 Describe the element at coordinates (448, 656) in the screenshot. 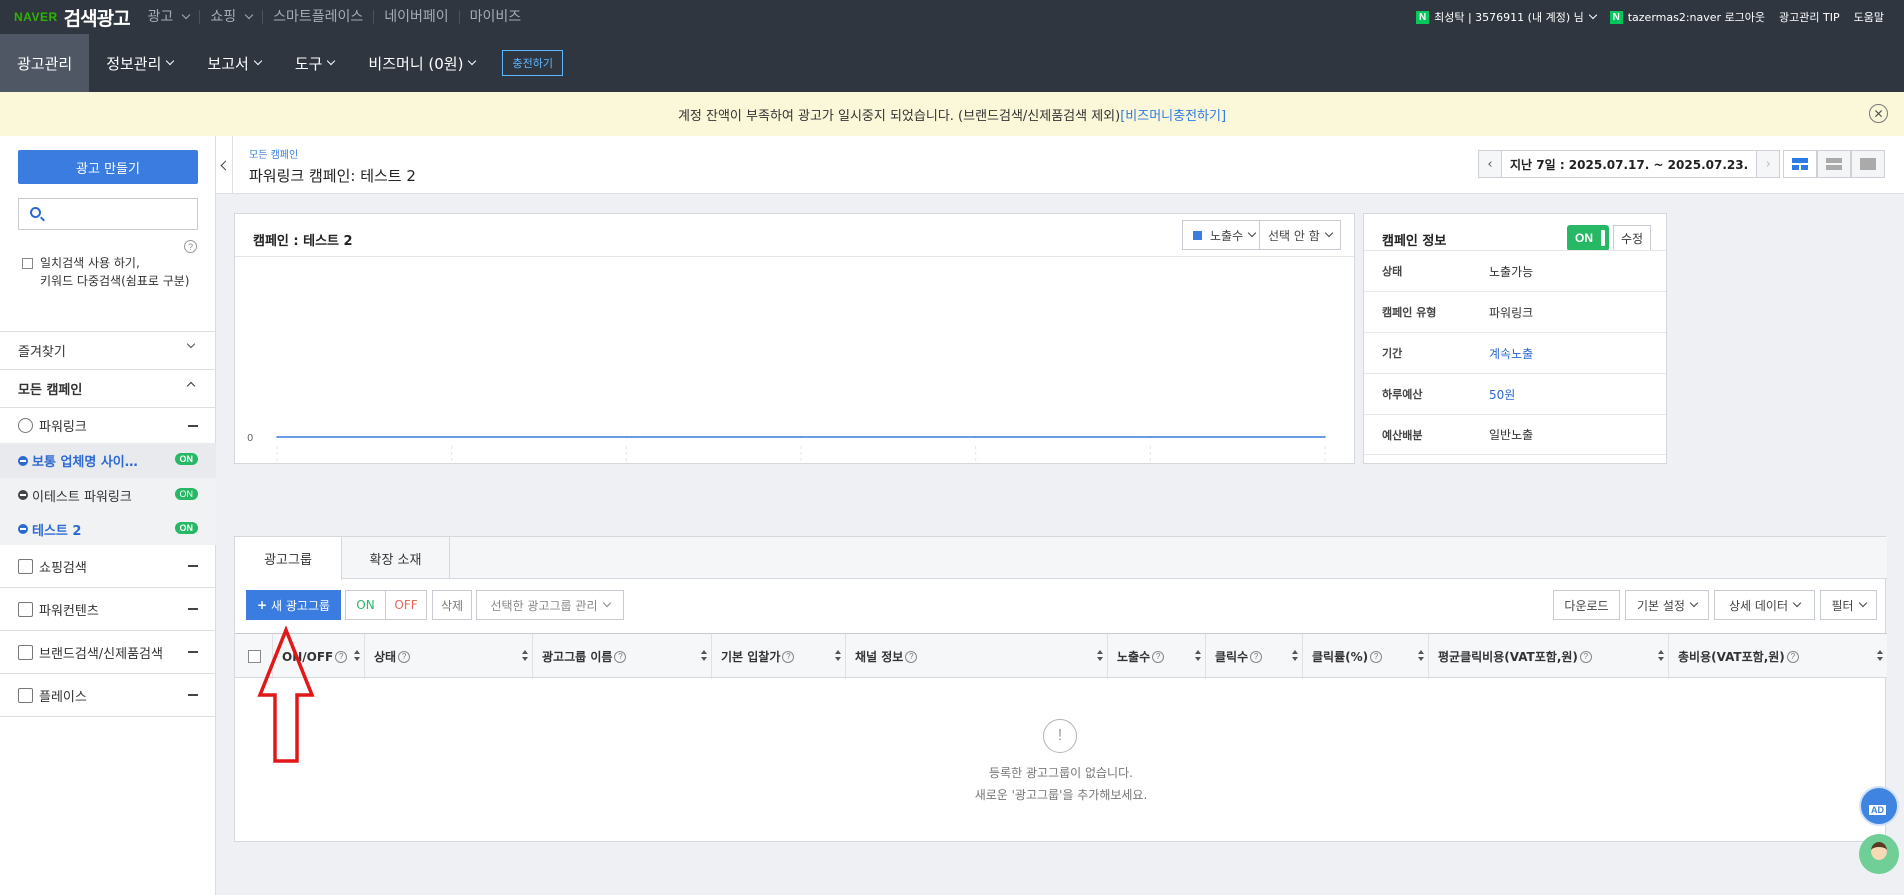

I see `col-status: 상태?` at that location.